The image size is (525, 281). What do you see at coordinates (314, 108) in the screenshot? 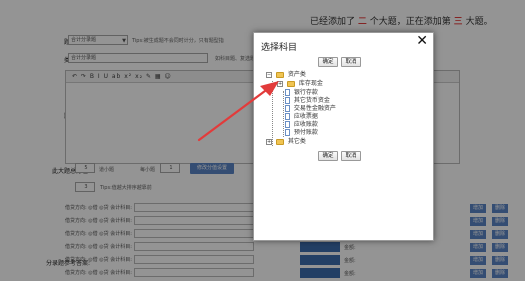
I see `tree-node-label: 交易性金融资产` at bounding box center [314, 108].